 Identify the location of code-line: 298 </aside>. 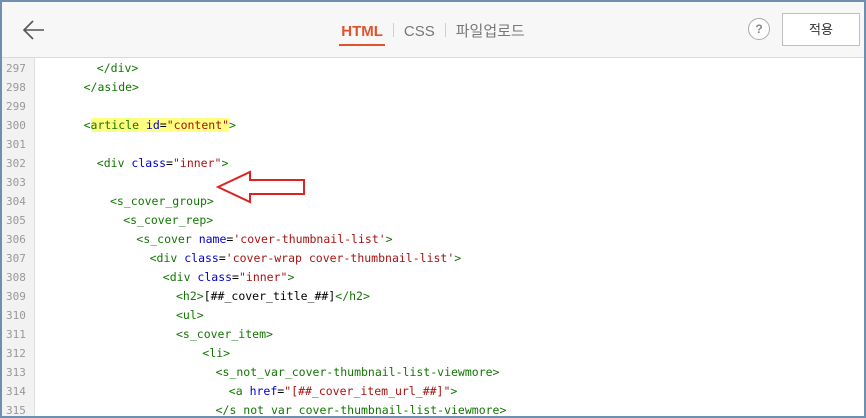
(433, 87).